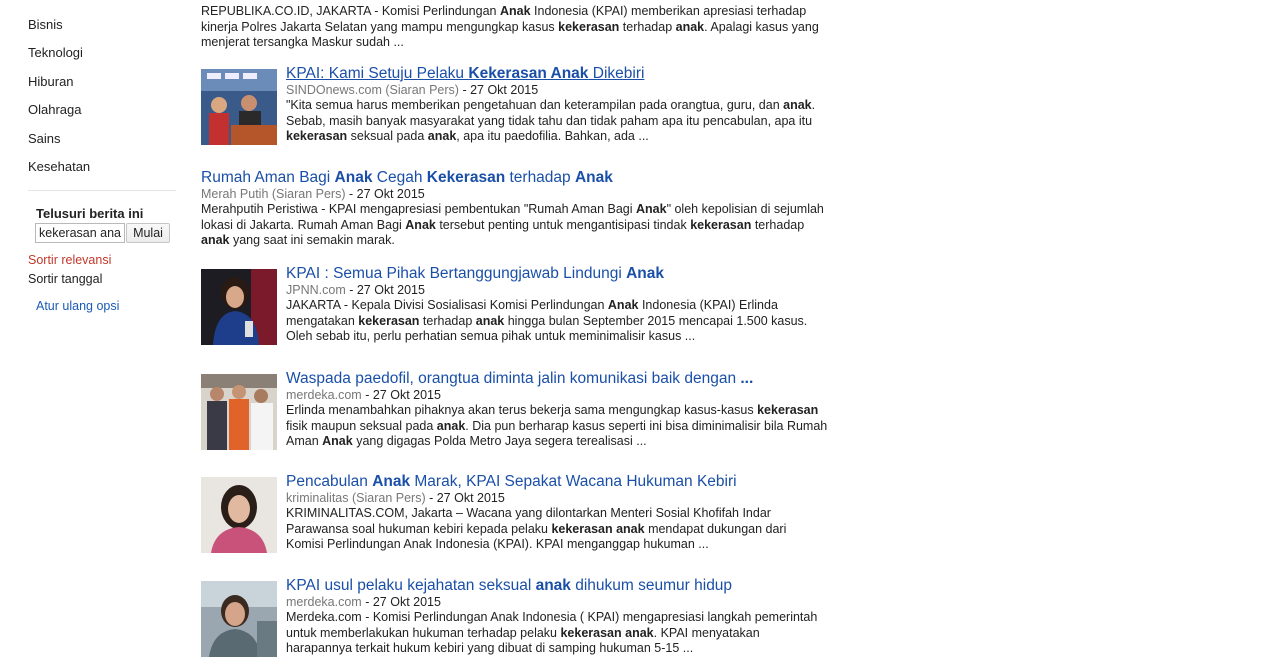 The height and width of the screenshot is (667, 1280). What do you see at coordinates (69, 260) in the screenshot?
I see `sort-relevance-link: Sortir relevansi` at bounding box center [69, 260].